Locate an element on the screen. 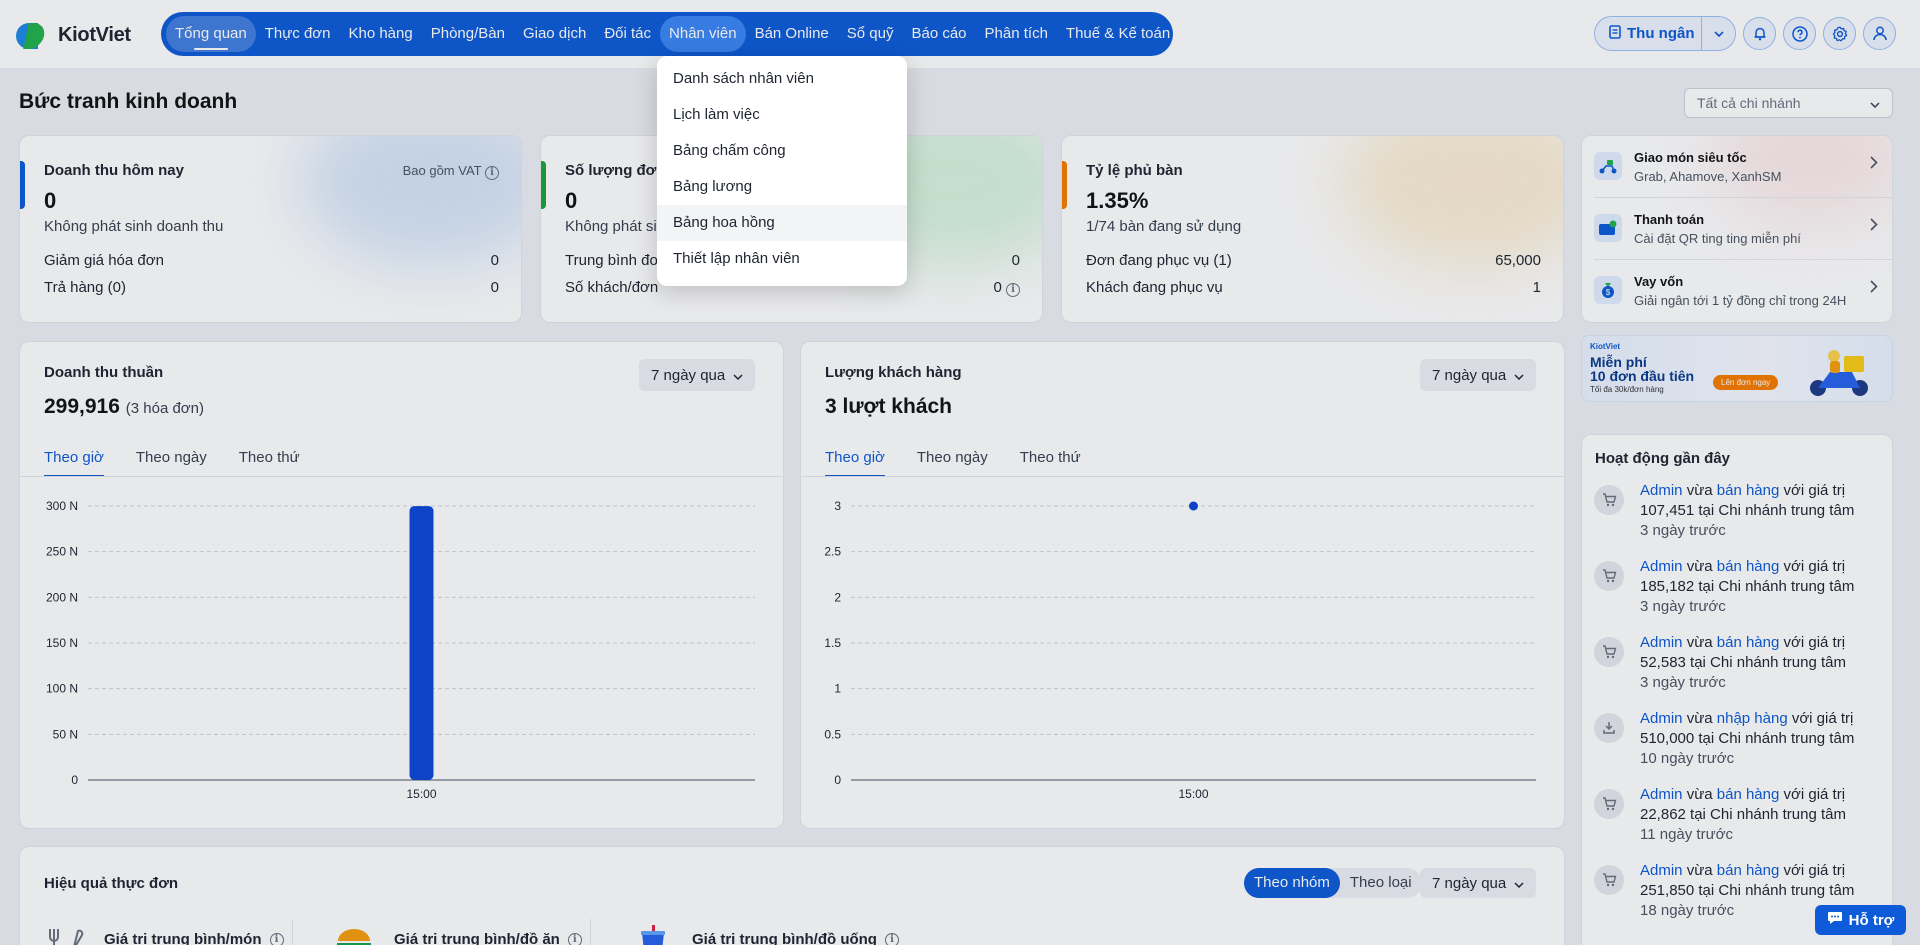  cashier-main: Thu ngân is located at coordinates (1648, 33).